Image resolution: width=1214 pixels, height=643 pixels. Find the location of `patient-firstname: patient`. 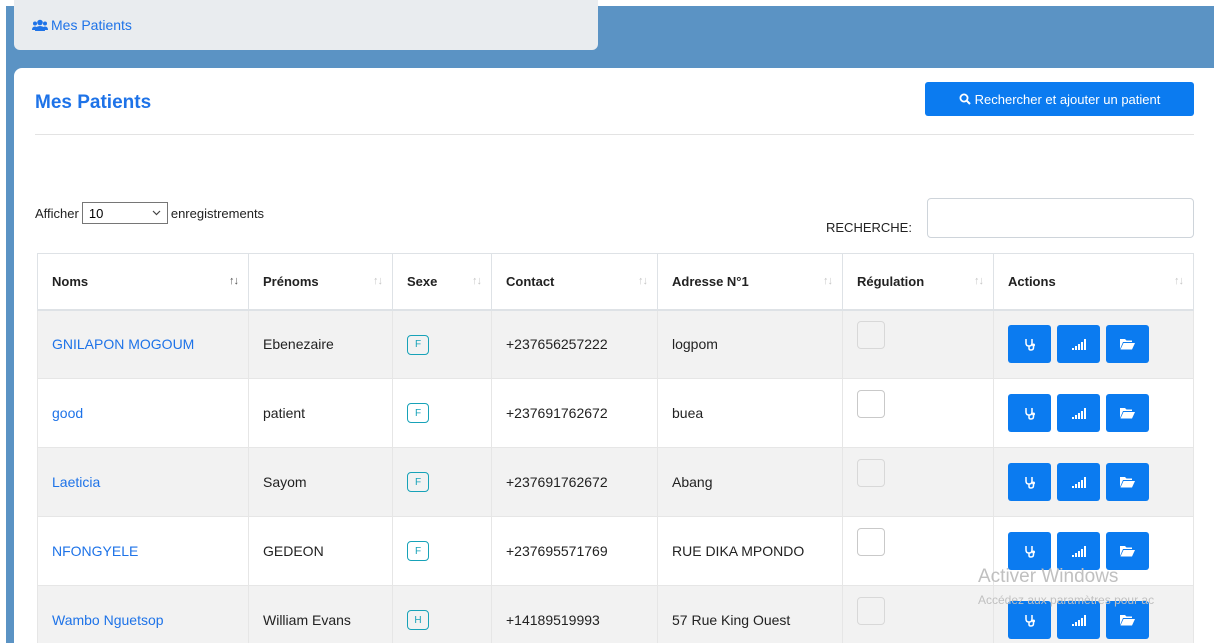

patient-firstname: patient is located at coordinates (320, 413).